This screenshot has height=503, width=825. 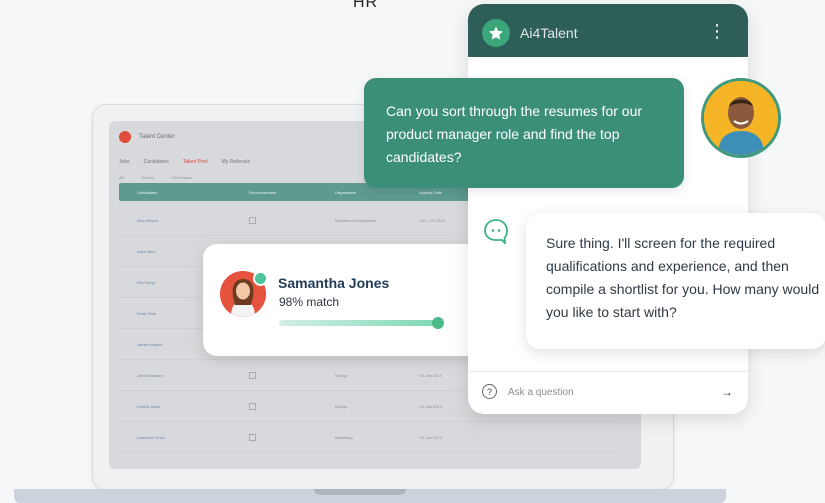 I want to click on match-progress-bar, so click(x=361, y=323).